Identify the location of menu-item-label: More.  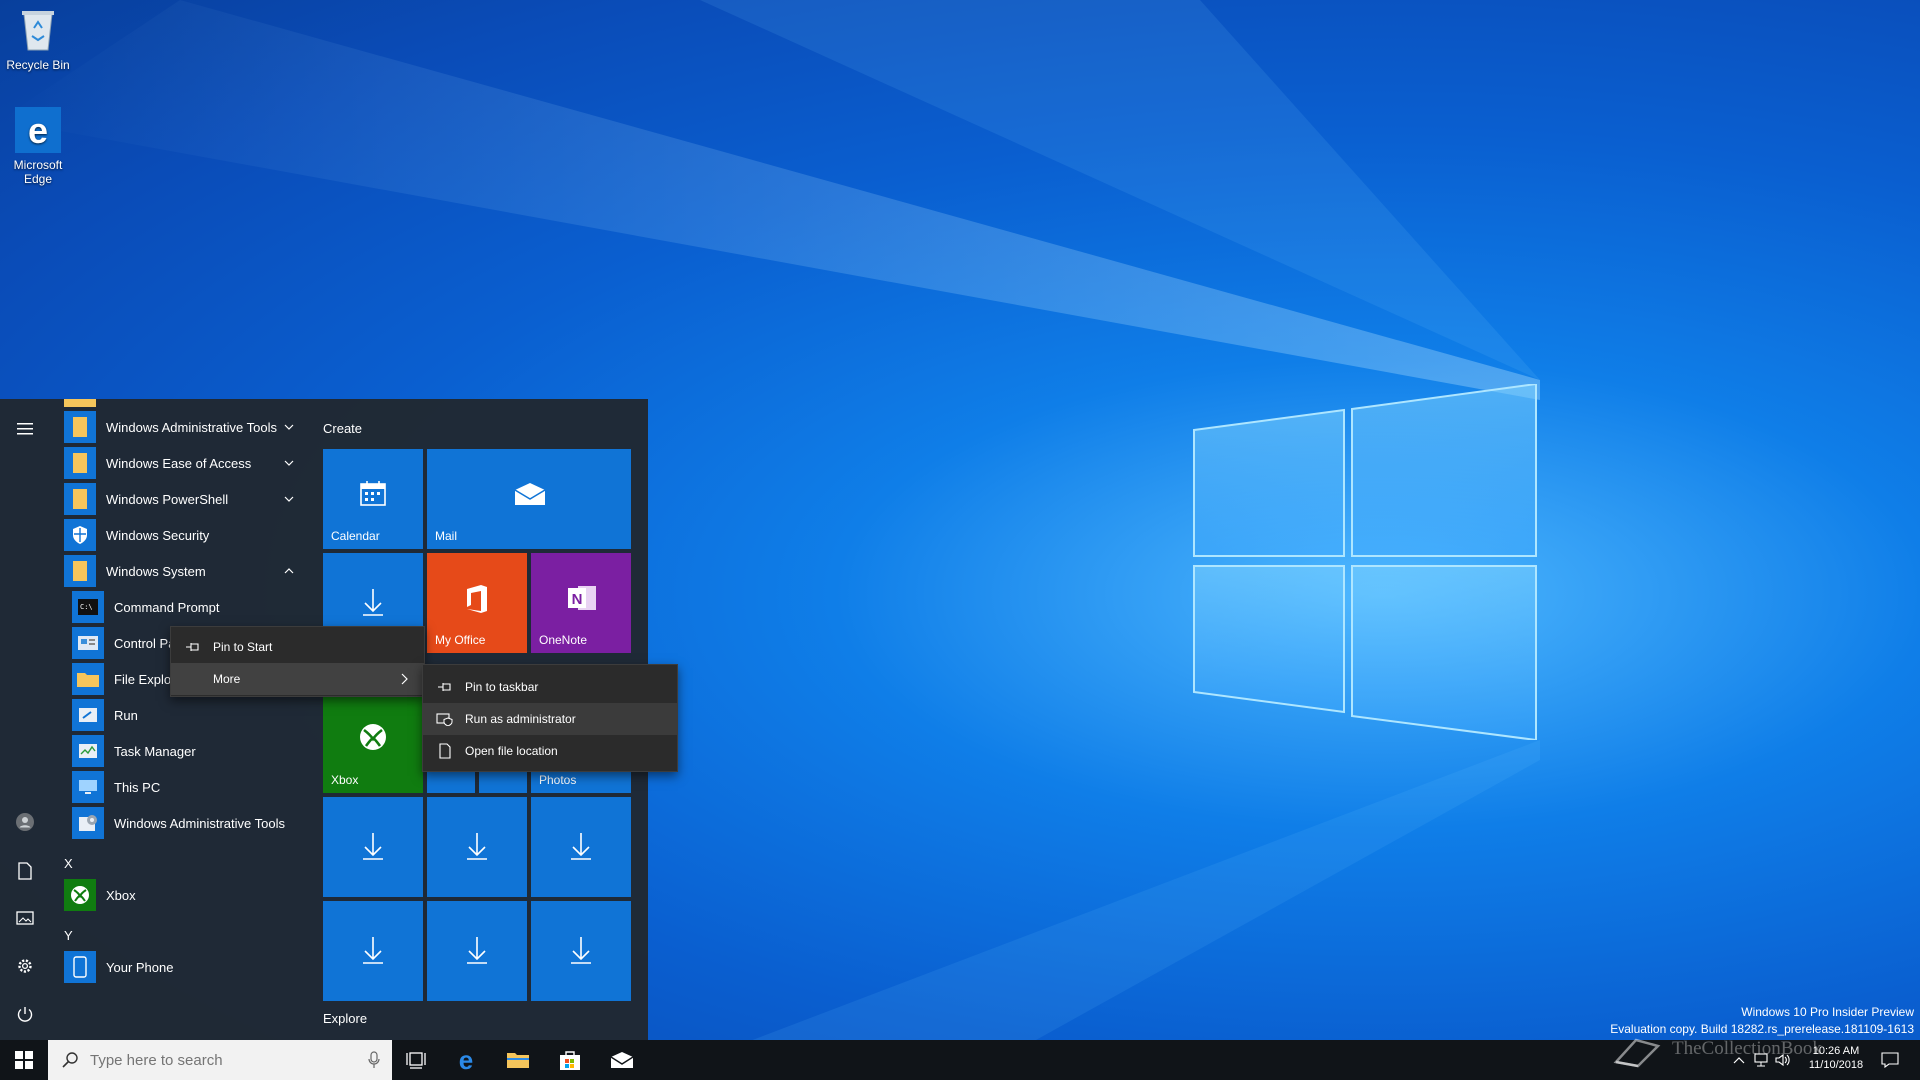
(227, 679).